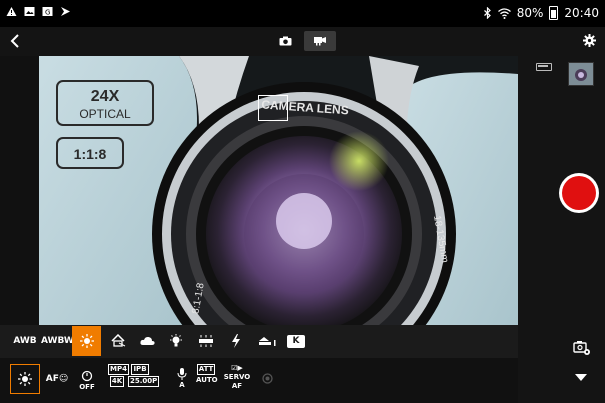 The width and height of the screenshot is (605, 403). What do you see at coordinates (561, 229) in the screenshot?
I see `right-panel` at bounding box center [561, 229].